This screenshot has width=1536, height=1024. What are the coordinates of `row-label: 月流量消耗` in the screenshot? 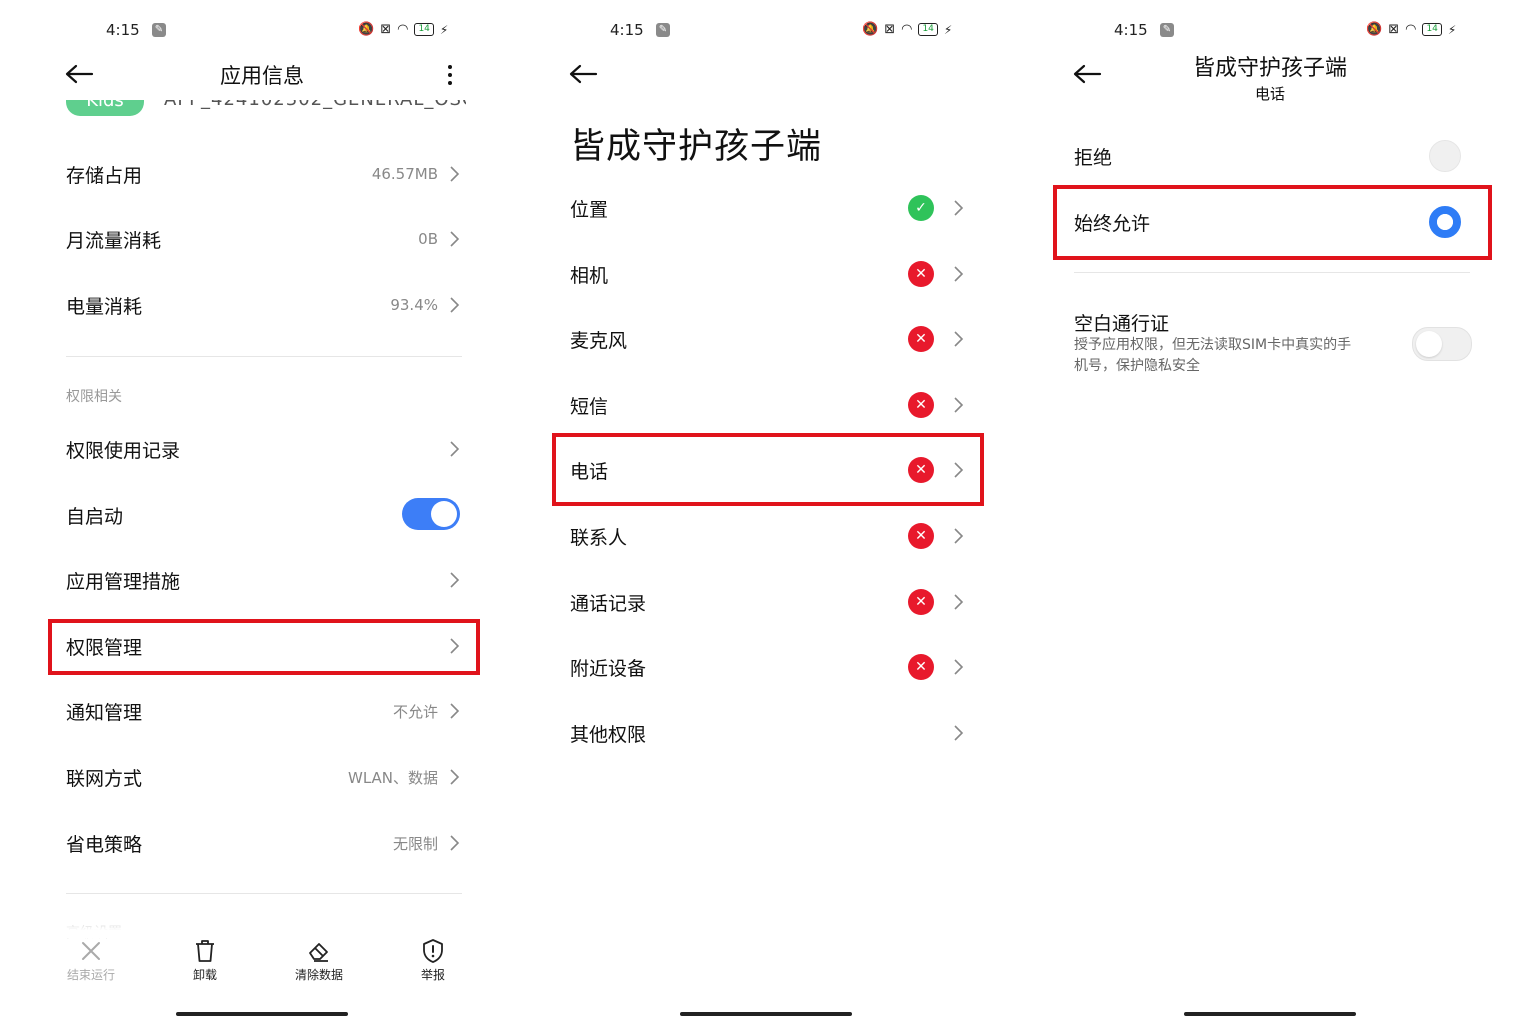 It's located at (114, 240).